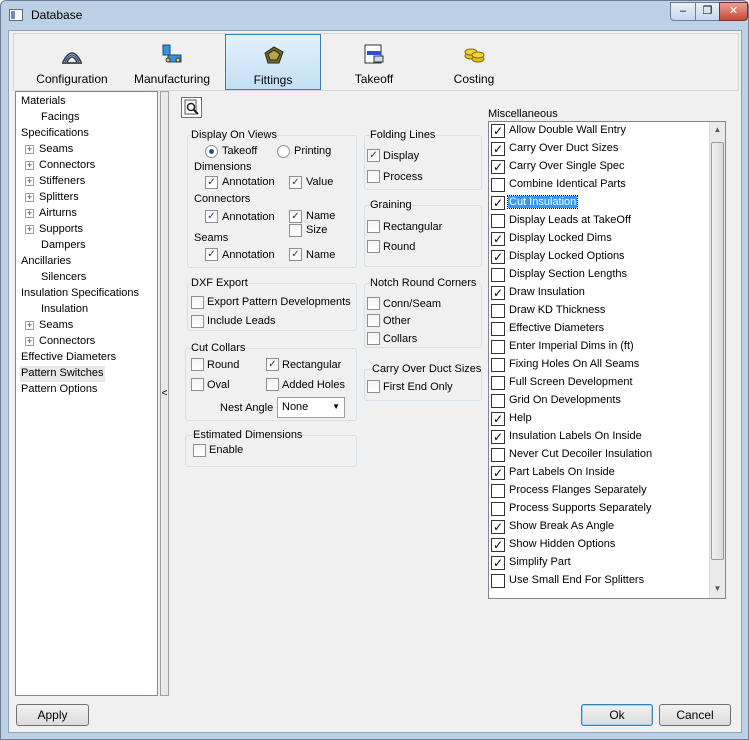  What do you see at coordinates (373, 226) in the screenshot?
I see `graining-rectangular-checkbox` at bounding box center [373, 226].